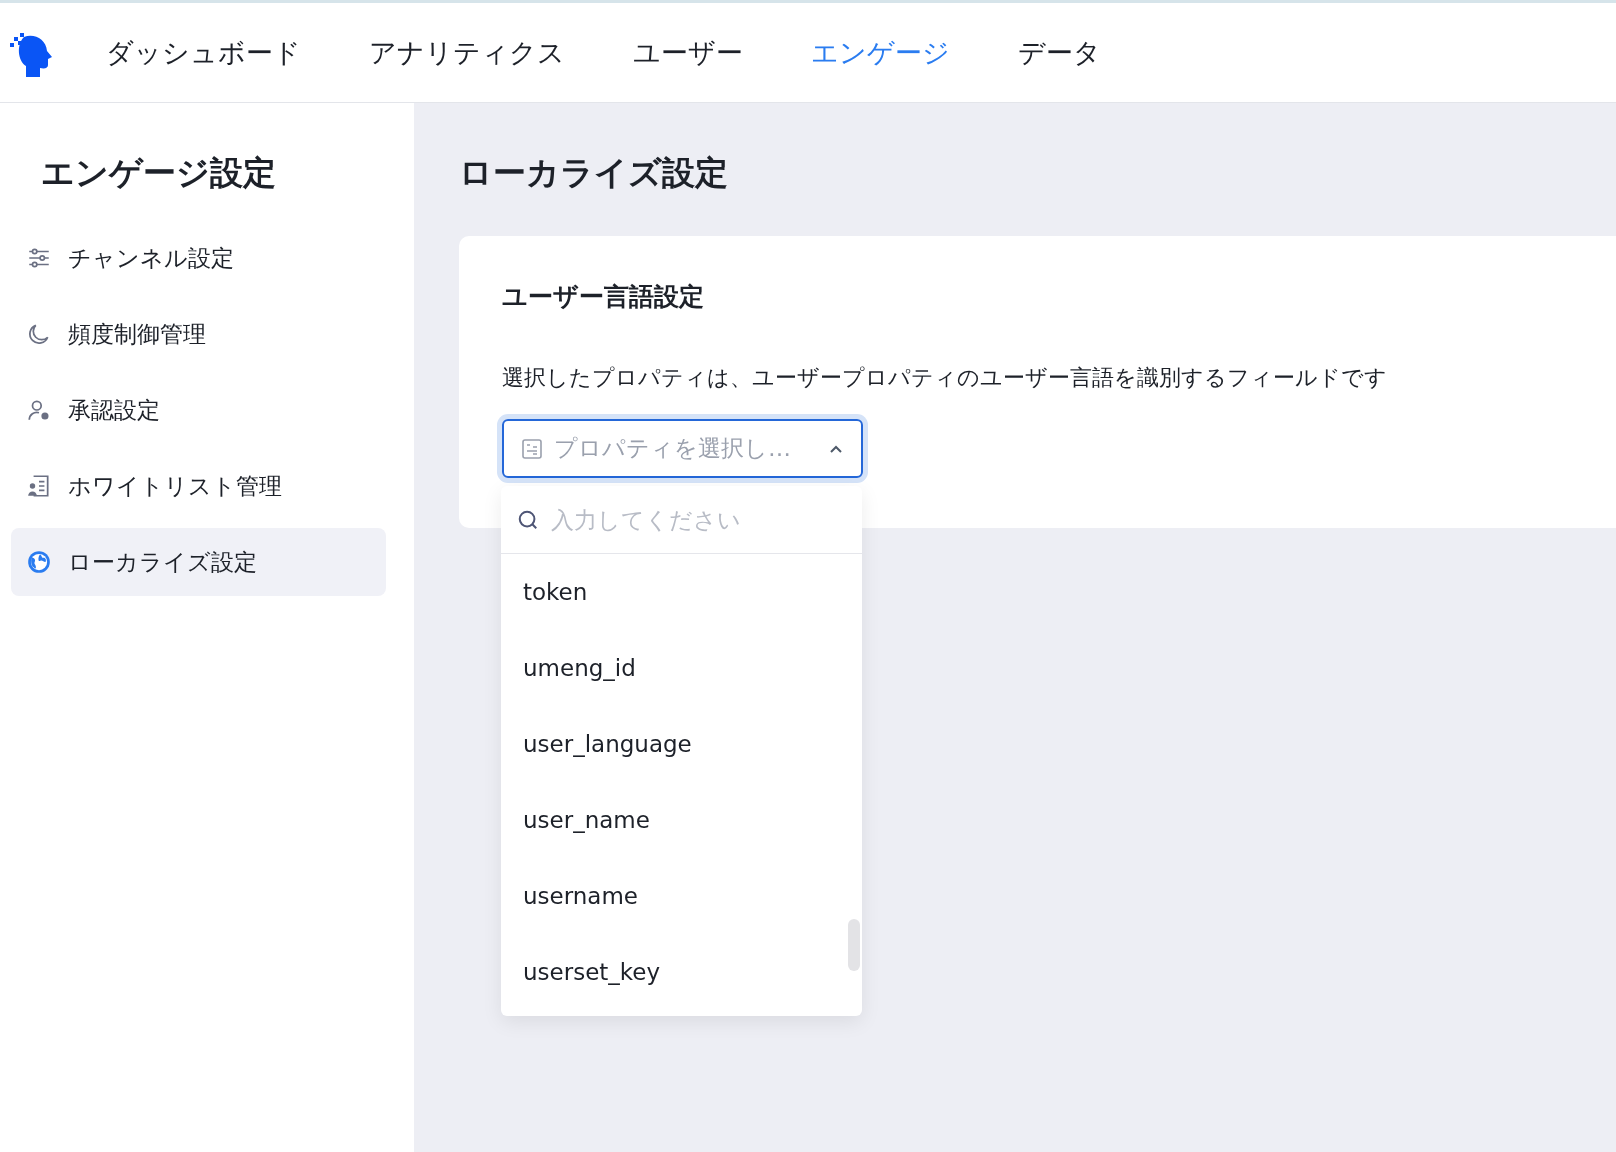 The height and width of the screenshot is (1152, 1616). Describe the element at coordinates (39, 562) in the screenshot. I see `globe-icon` at that location.